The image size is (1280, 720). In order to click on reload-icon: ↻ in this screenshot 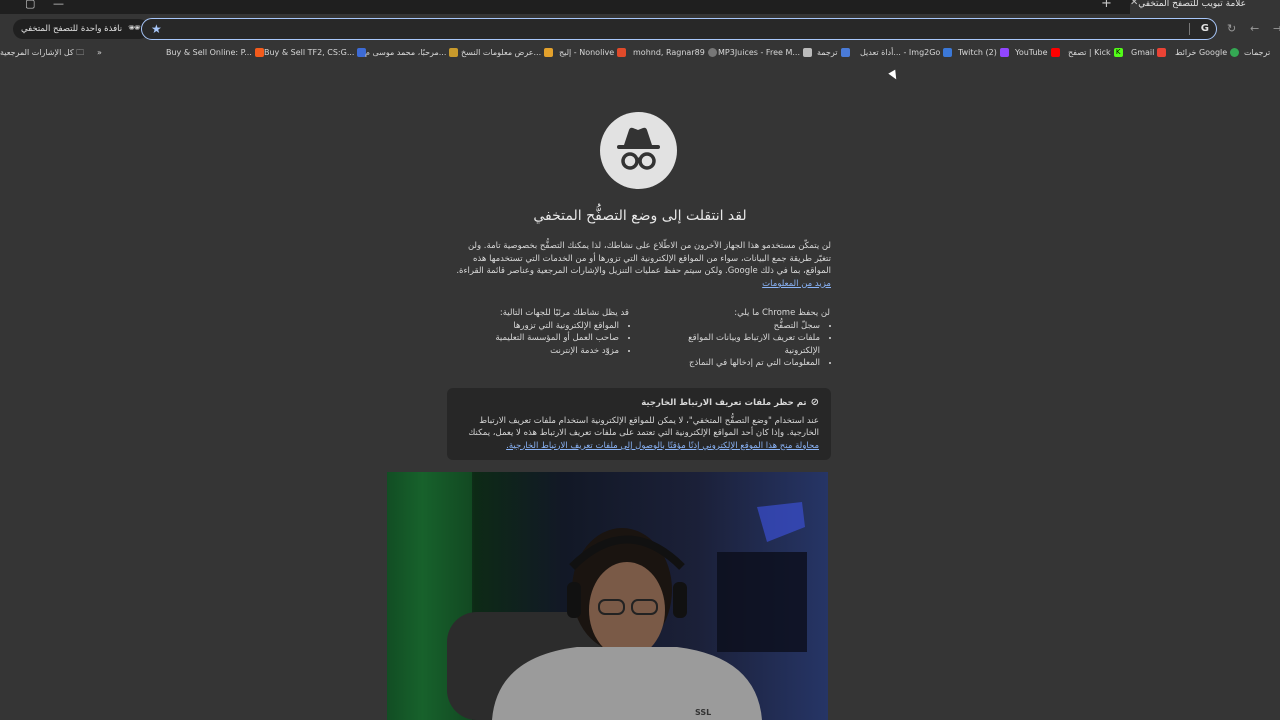, I will do `click(1231, 29)`.